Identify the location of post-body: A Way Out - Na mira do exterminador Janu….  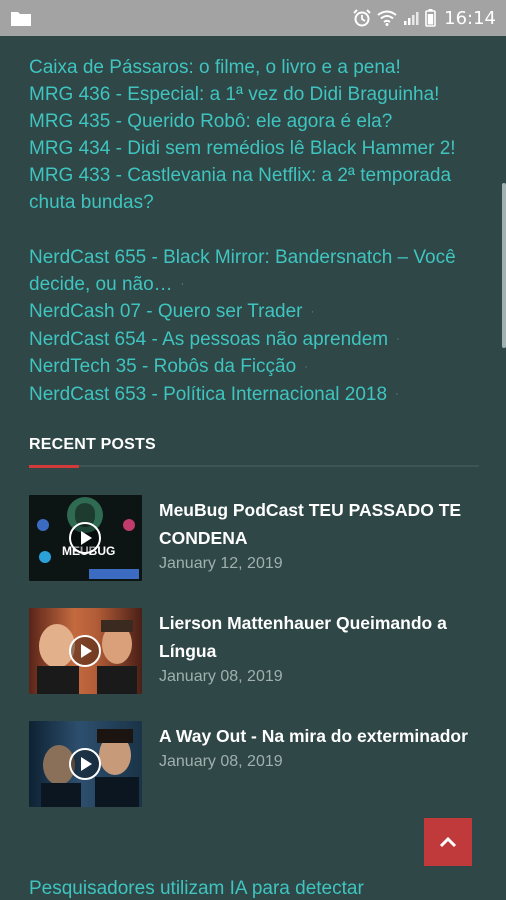
(313, 764).